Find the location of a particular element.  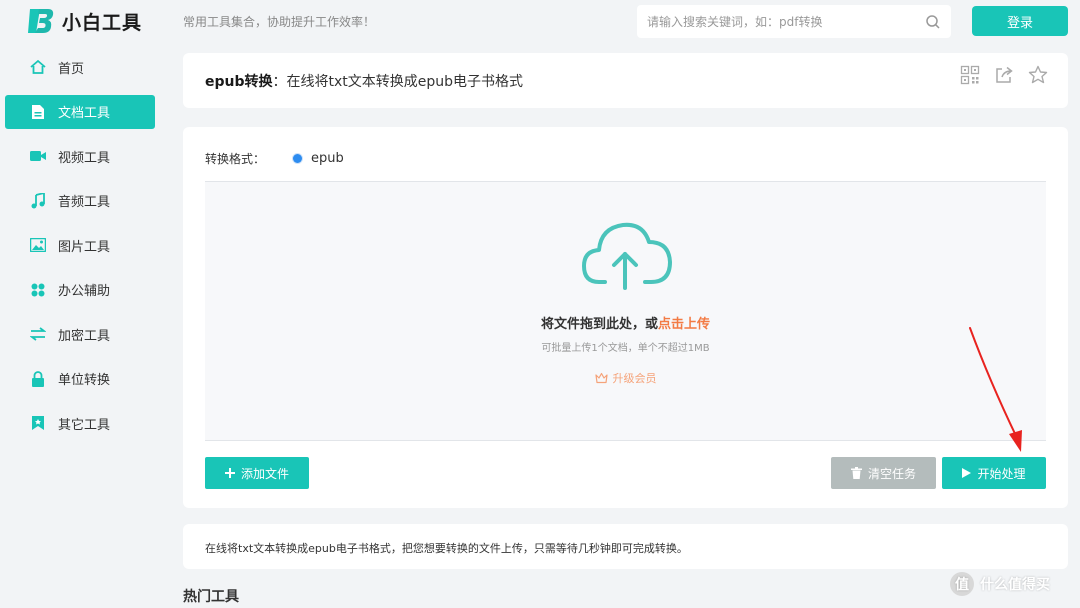

format-option-label: epub is located at coordinates (327, 158).